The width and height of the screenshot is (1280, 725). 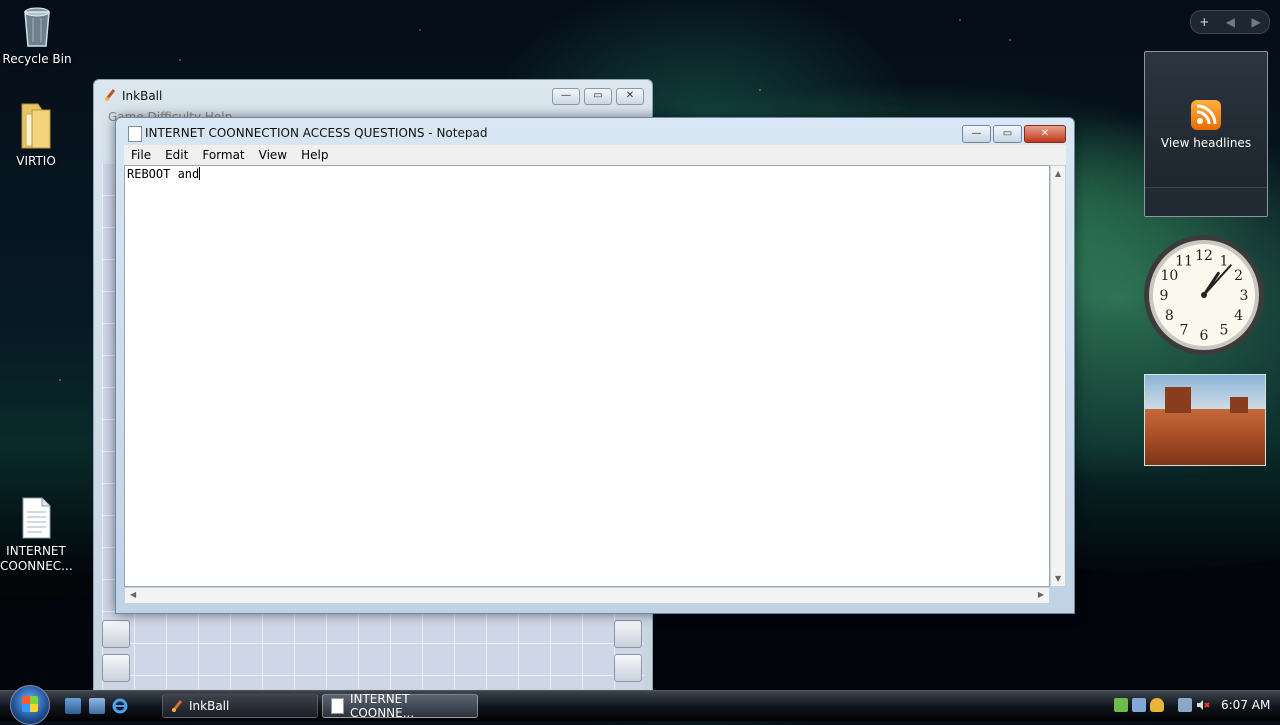 What do you see at coordinates (1184, 261) in the screenshot?
I see `clock-numeral: 11` at bounding box center [1184, 261].